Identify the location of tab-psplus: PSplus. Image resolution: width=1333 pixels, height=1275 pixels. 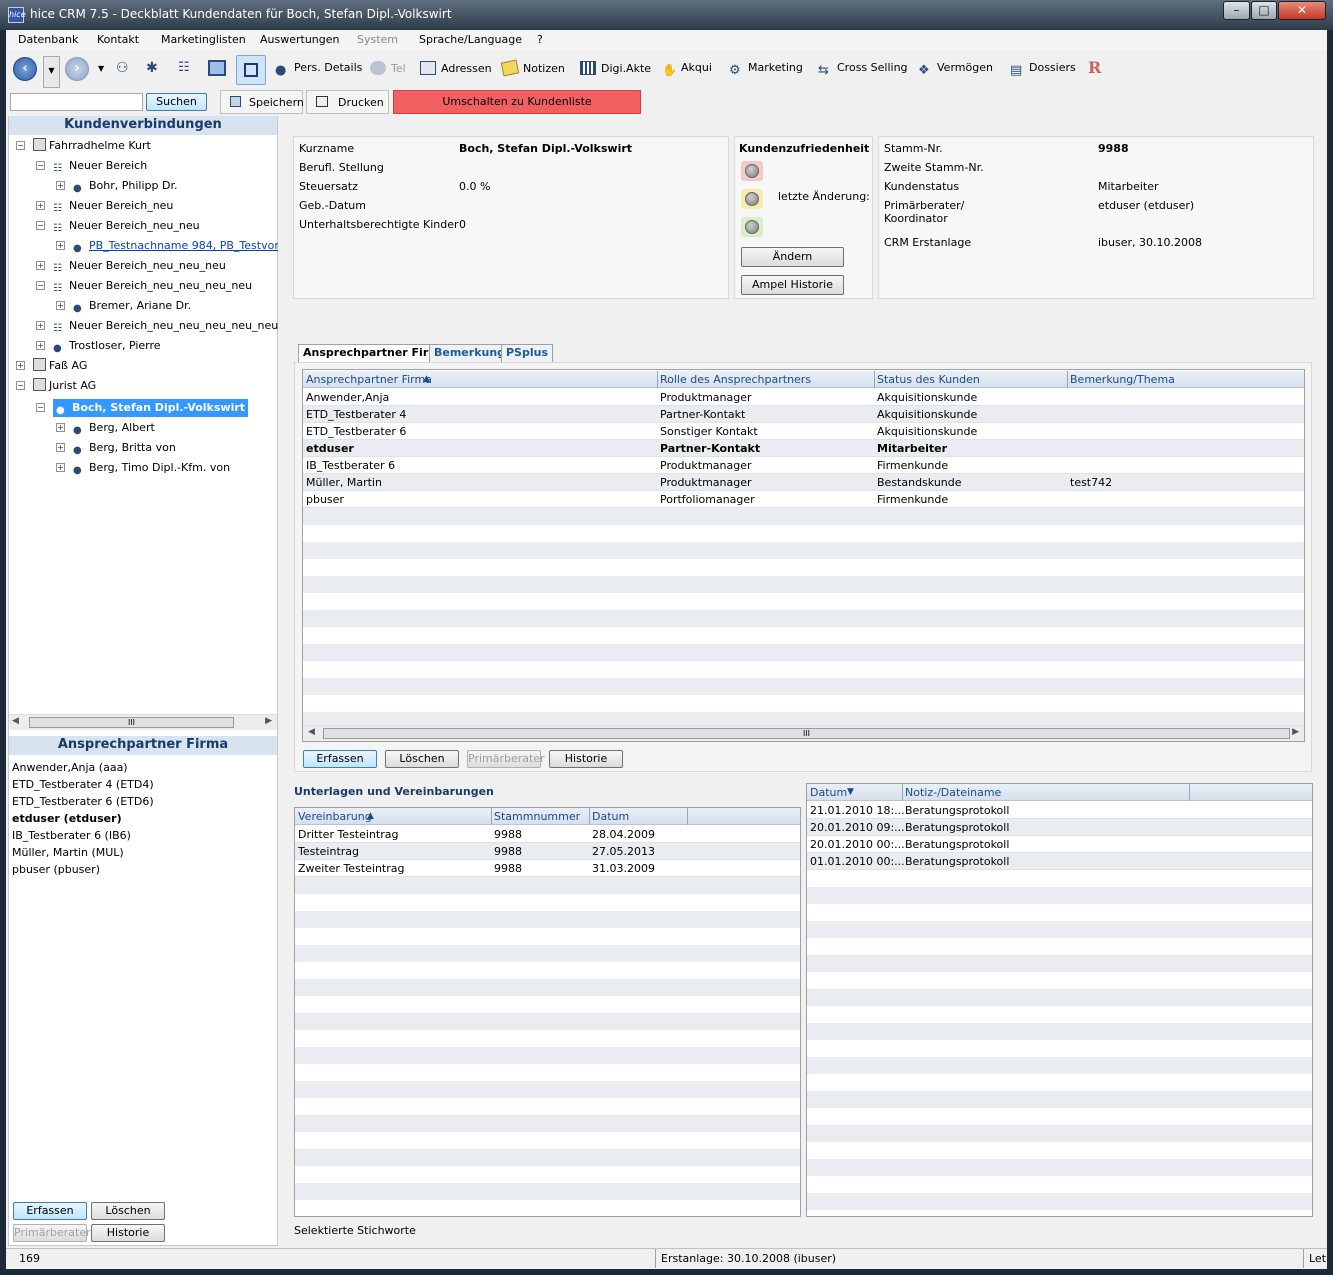
(527, 353).